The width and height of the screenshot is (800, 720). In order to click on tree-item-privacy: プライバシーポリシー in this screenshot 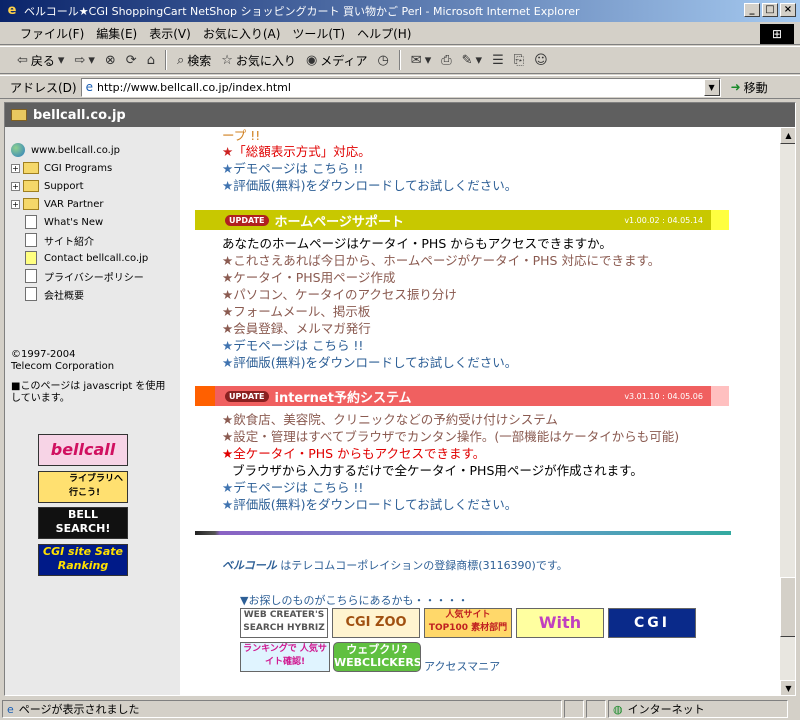, I will do `click(79, 276)`.